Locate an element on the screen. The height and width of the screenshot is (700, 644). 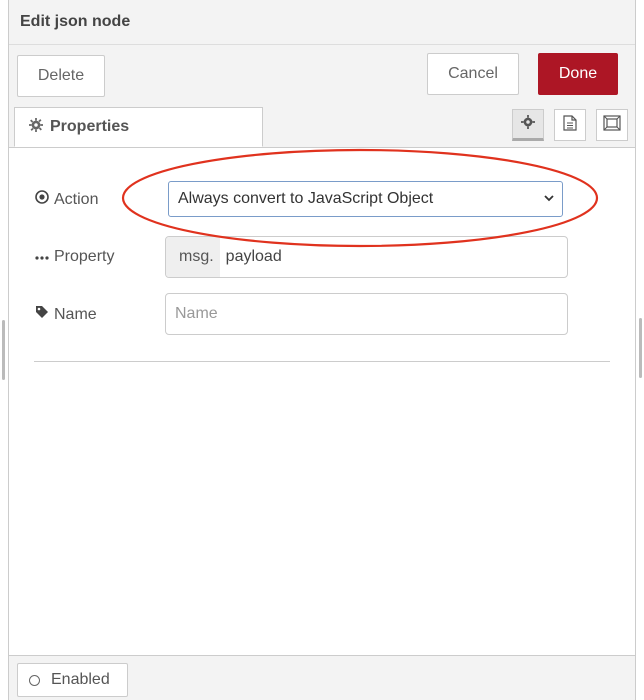
document-icon is located at coordinates (570, 125).